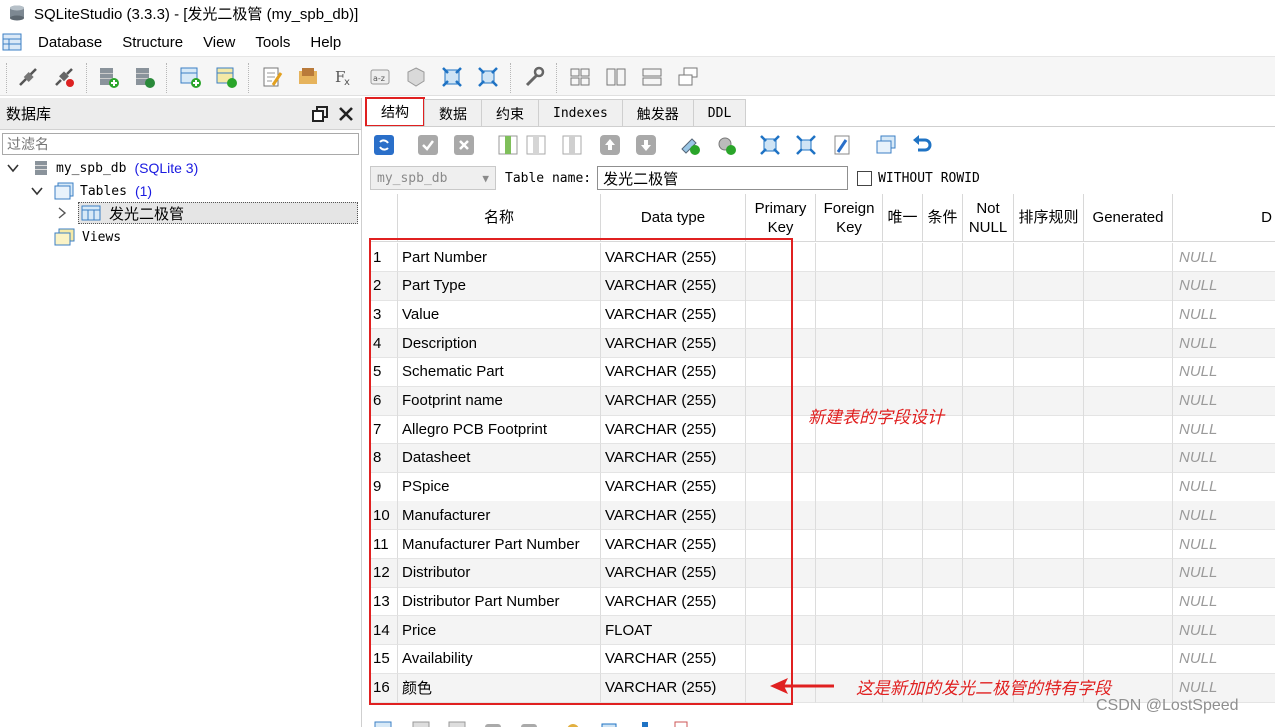 The height and width of the screenshot is (727, 1275). Describe the element at coordinates (508, 145) in the screenshot. I see `add-column-icon` at that location.